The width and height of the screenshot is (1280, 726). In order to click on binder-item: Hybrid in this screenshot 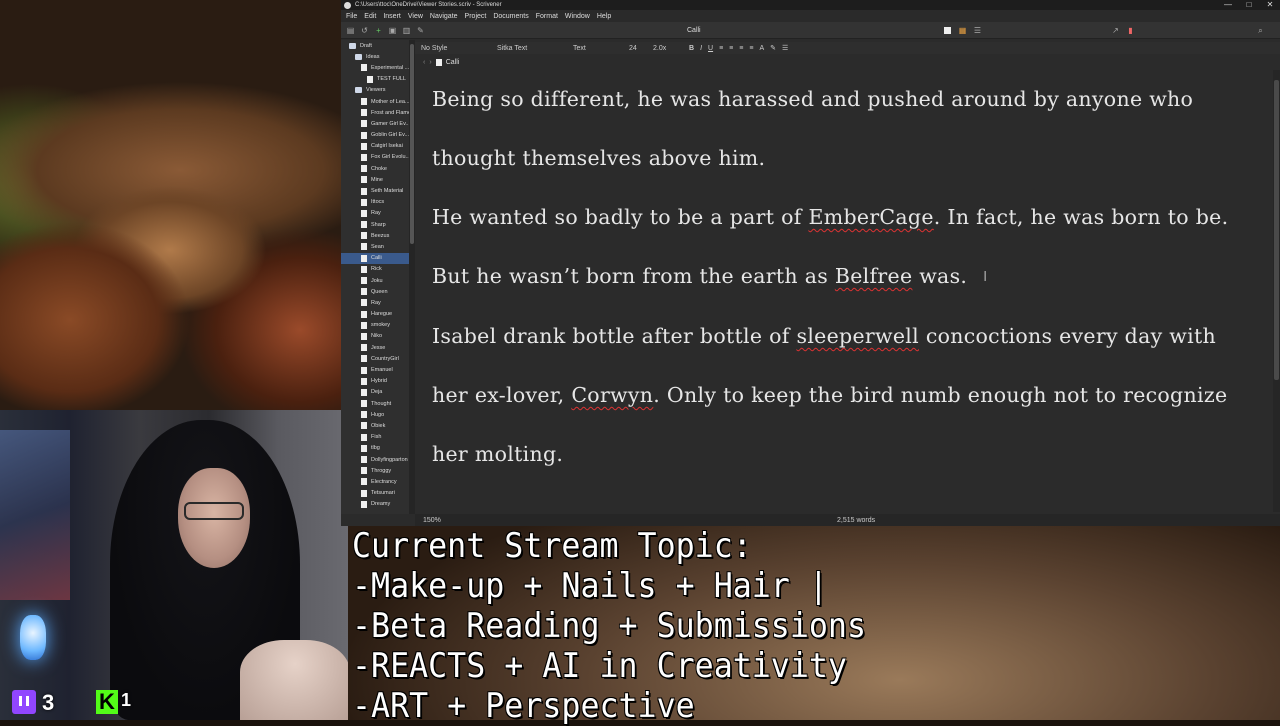, I will do `click(375, 381)`.